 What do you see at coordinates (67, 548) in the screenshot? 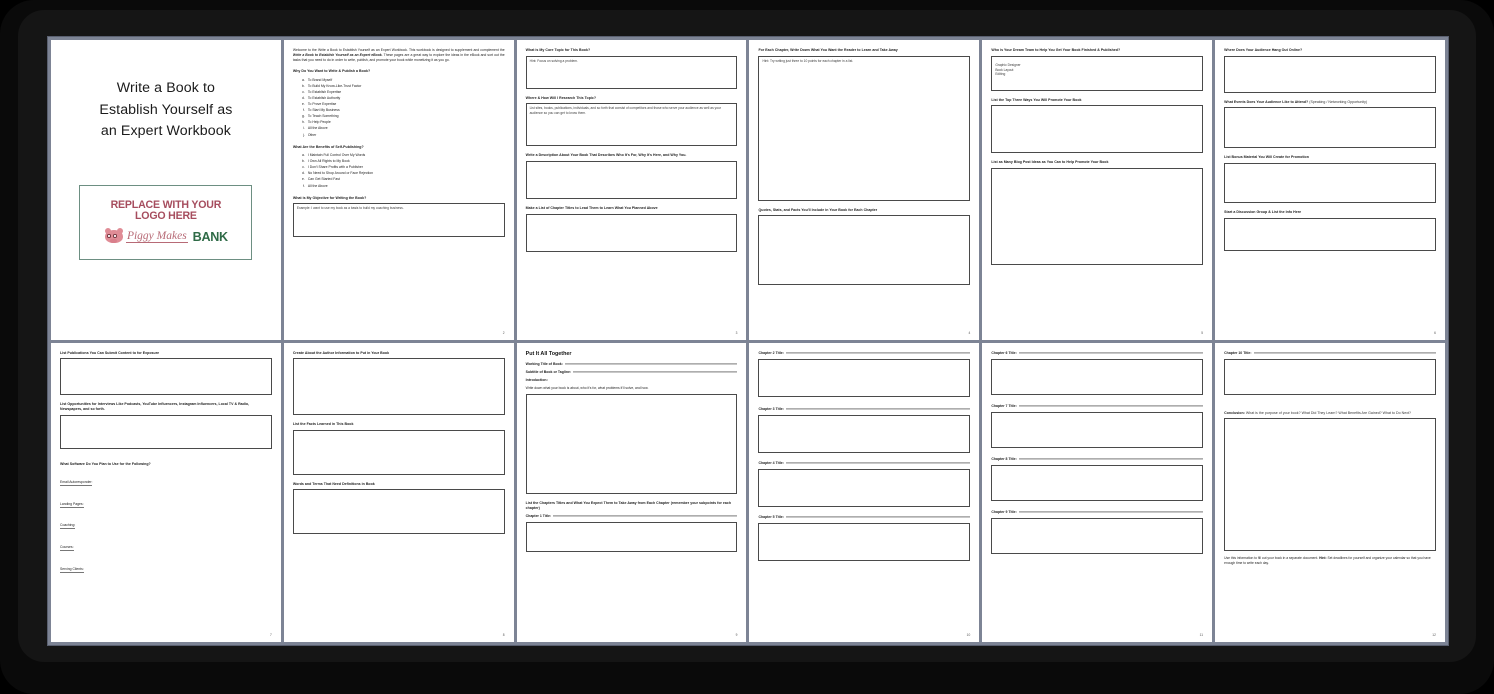
I see `software-field-courses: Courses:` at bounding box center [67, 548].